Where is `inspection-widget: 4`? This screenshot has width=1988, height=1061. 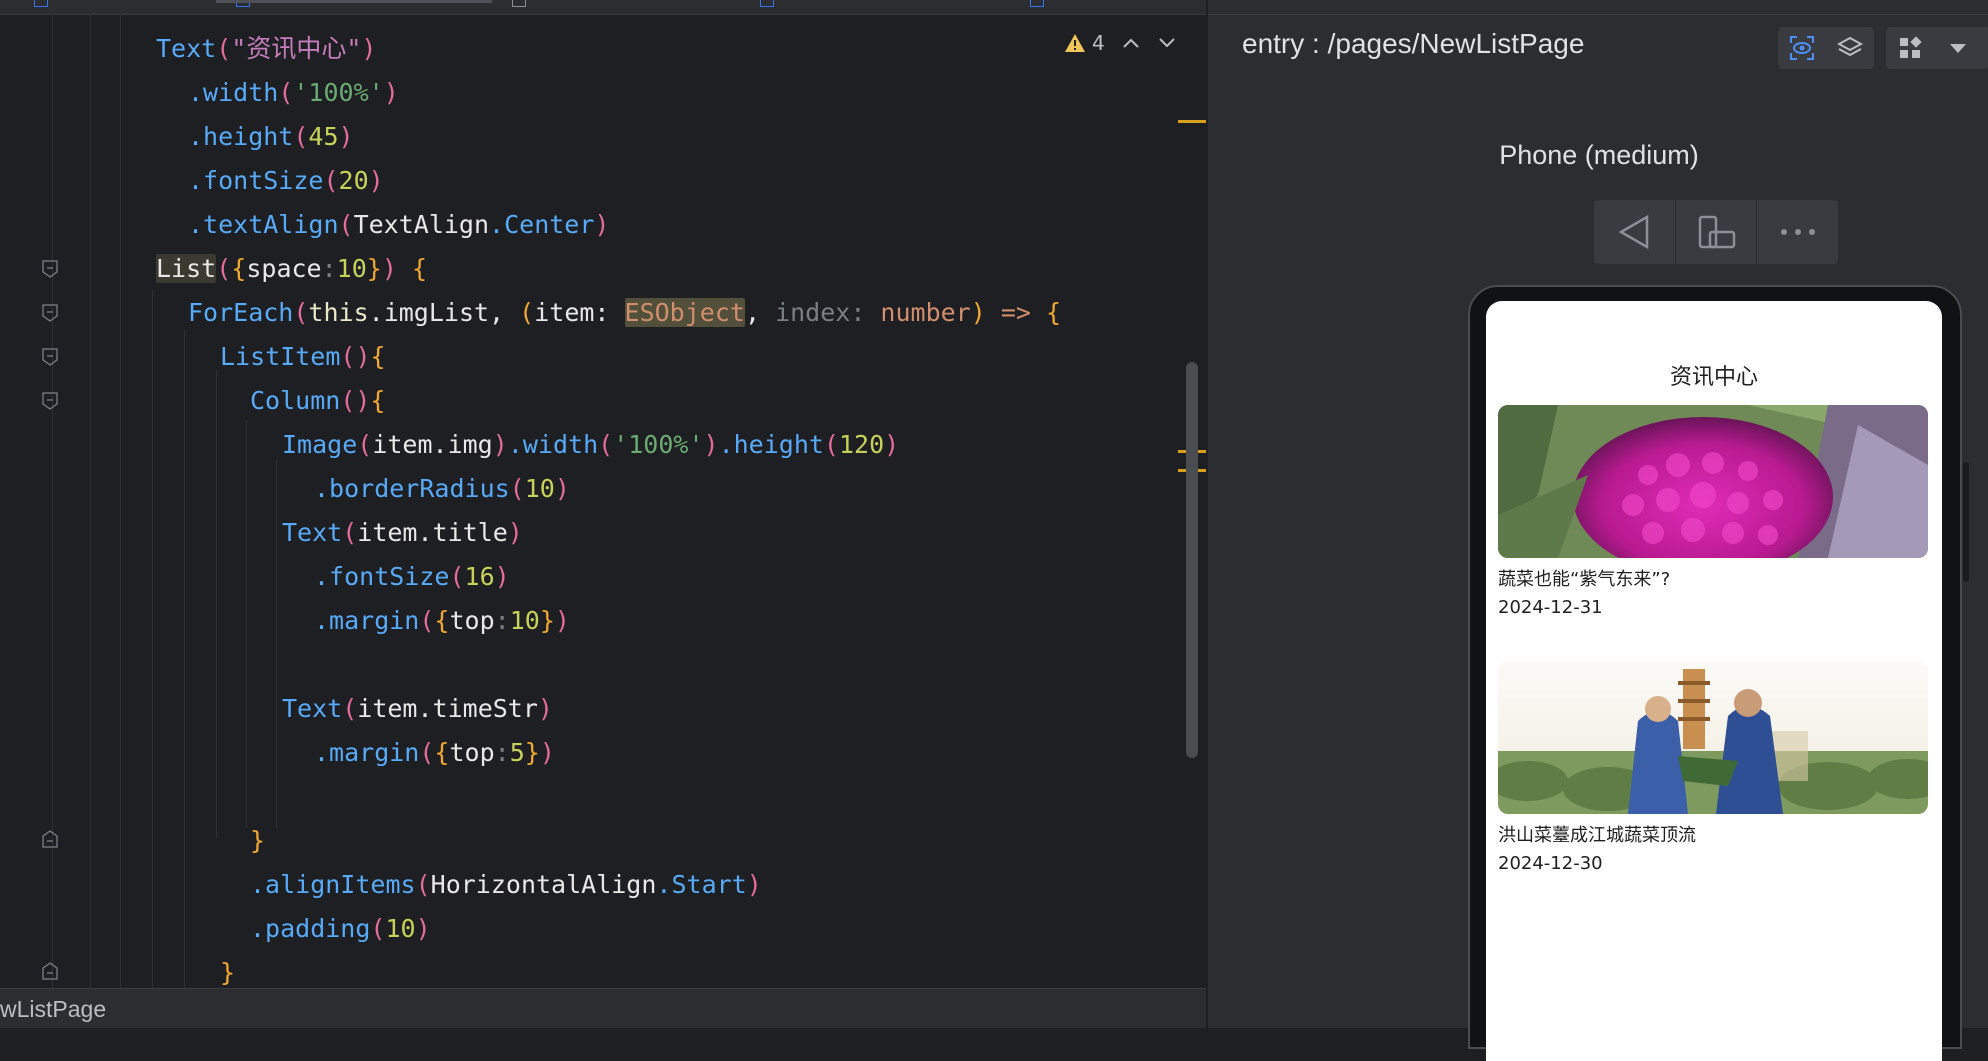 inspection-widget: 4 is located at coordinates (1120, 43).